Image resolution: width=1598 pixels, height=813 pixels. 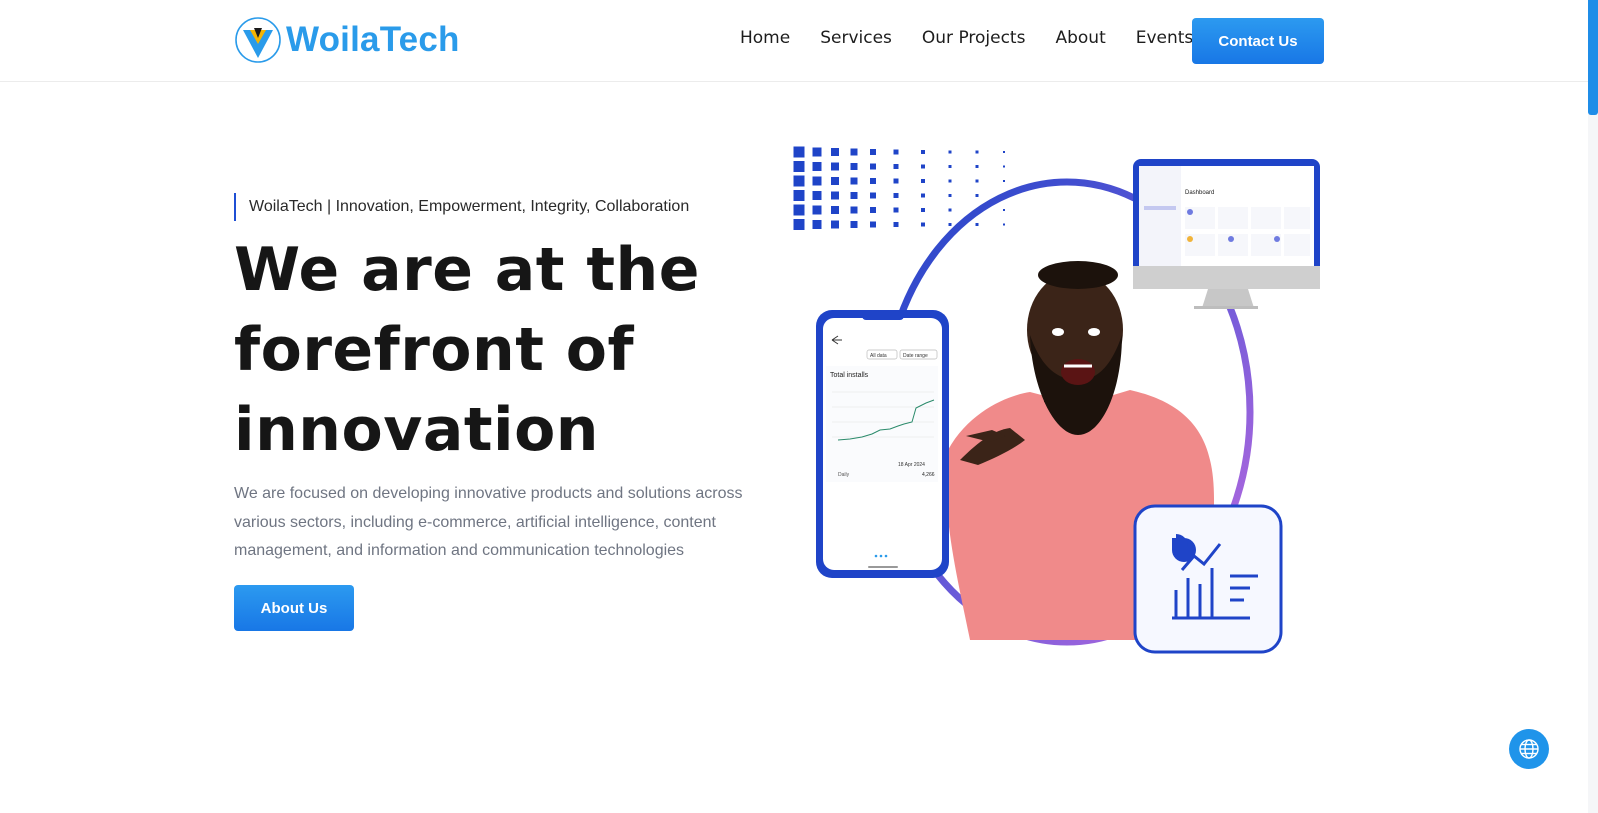 I want to click on scrollbar-thumb, so click(x=1593, y=57).